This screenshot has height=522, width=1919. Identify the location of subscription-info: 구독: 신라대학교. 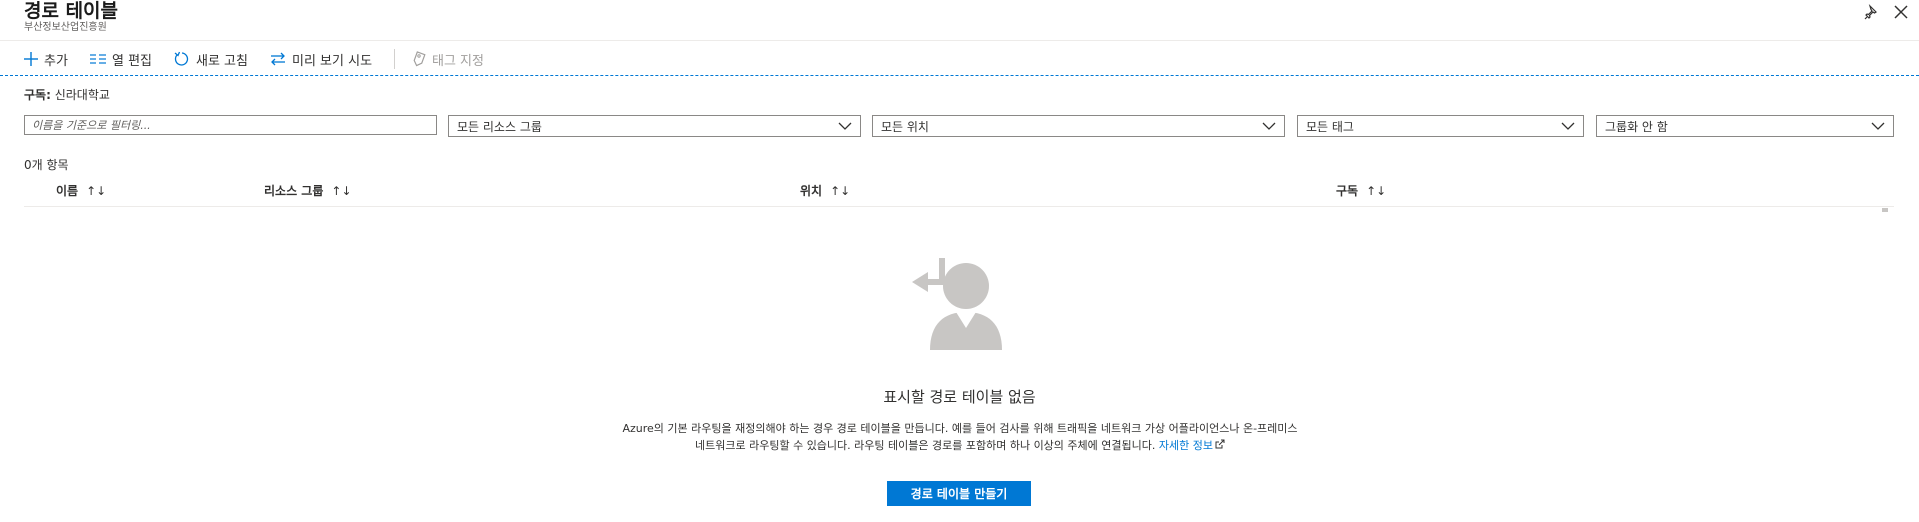
(67, 94).